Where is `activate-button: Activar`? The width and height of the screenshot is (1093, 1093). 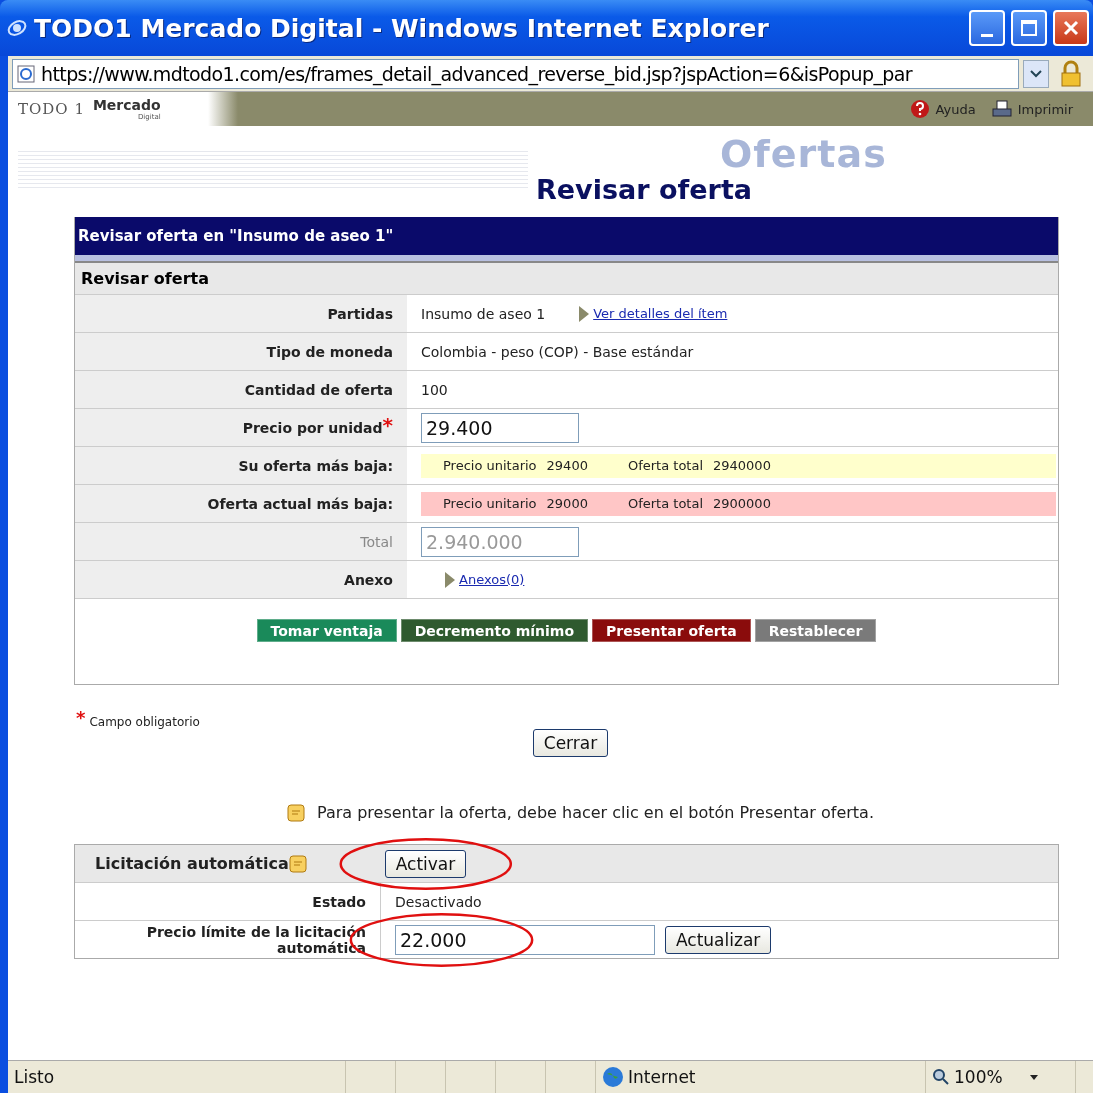
activate-button: Activar is located at coordinates (425, 863).